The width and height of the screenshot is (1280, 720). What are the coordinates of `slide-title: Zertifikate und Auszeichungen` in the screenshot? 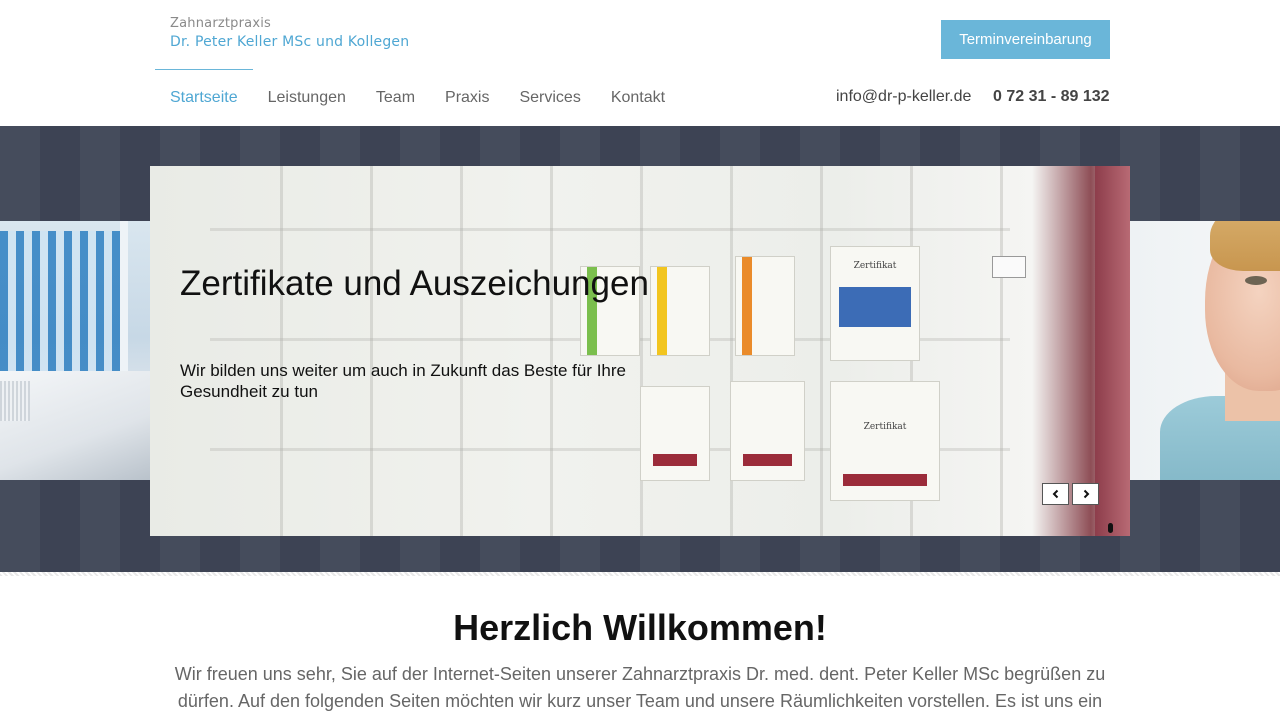 It's located at (414, 283).